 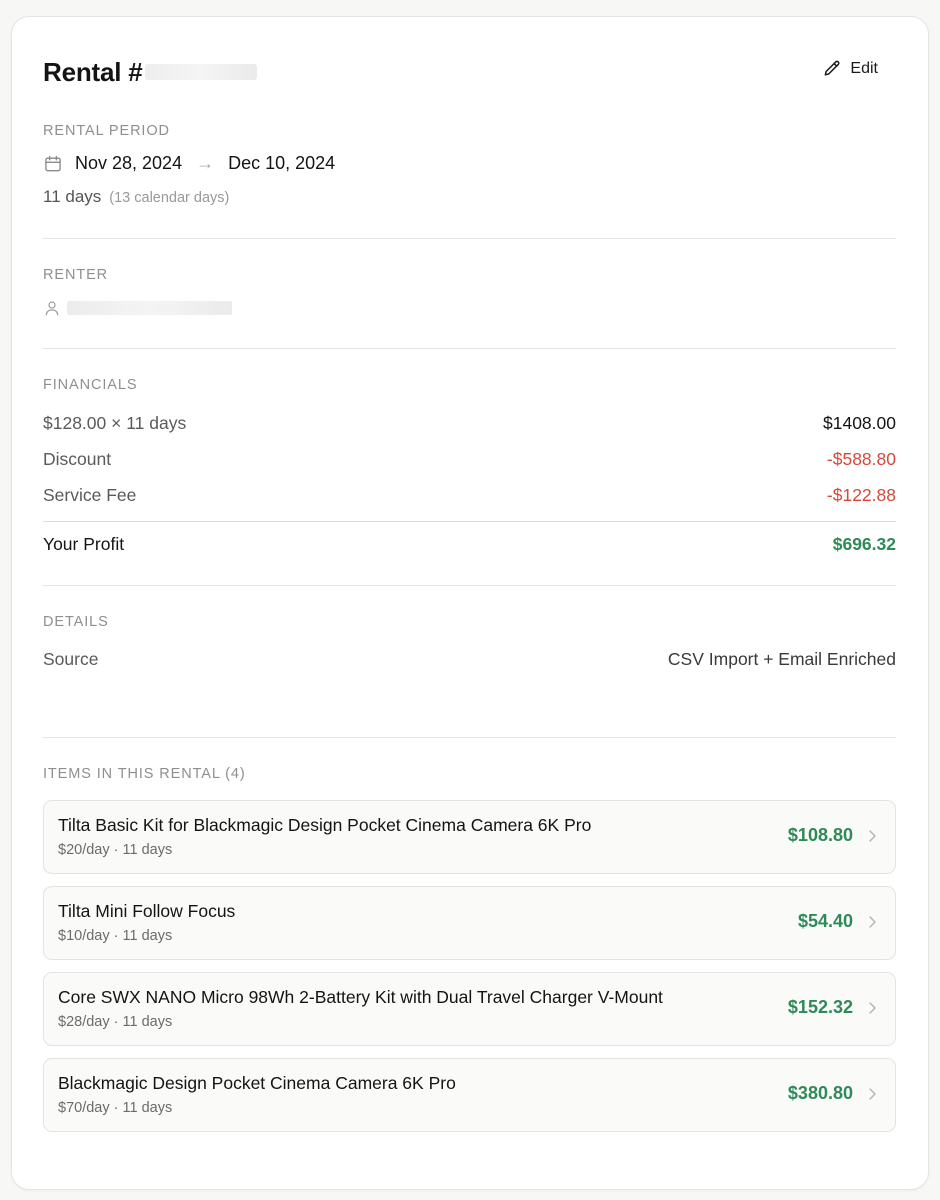 I want to click on discount-value: -$588.80, so click(x=861, y=459).